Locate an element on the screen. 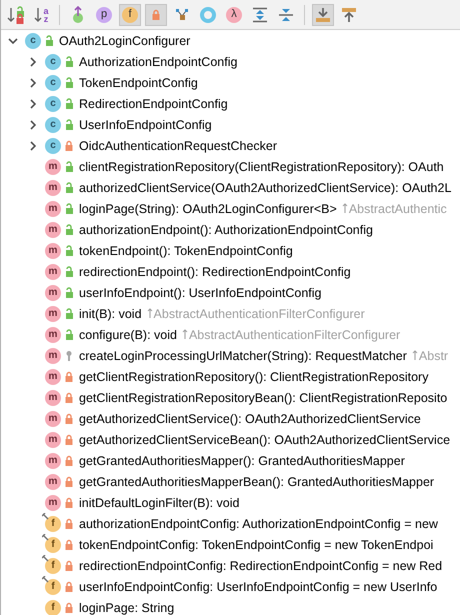  member-label: getAuthorizedClientServiceBean(): OAuth2AuthorizedClientService is located at coordinates (264, 439).